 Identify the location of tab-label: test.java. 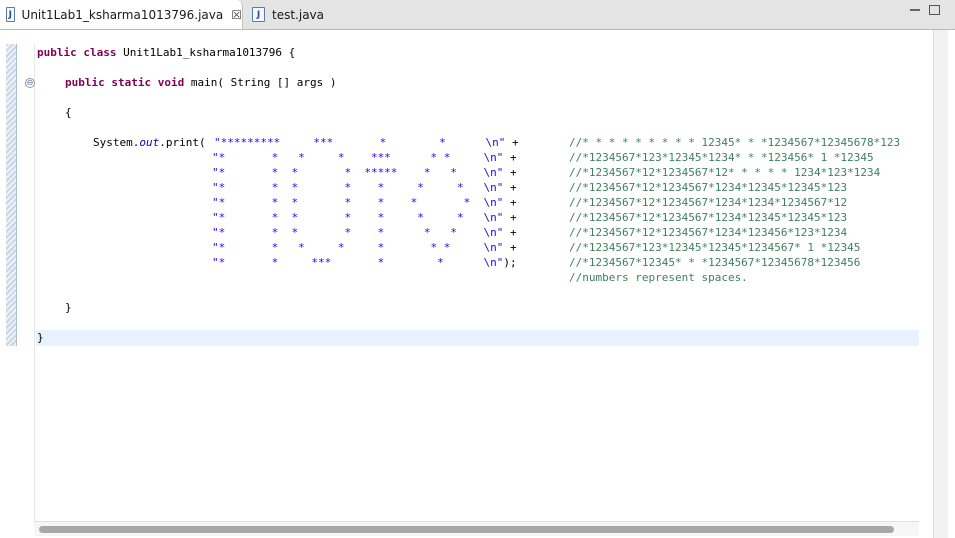
(298, 14).